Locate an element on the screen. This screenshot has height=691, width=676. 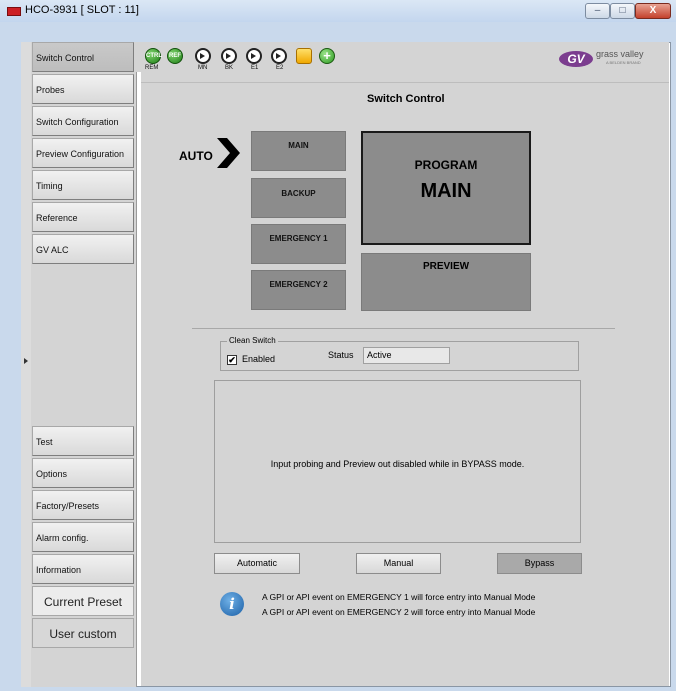
preview-label: PREVIEW is located at coordinates (446, 266).